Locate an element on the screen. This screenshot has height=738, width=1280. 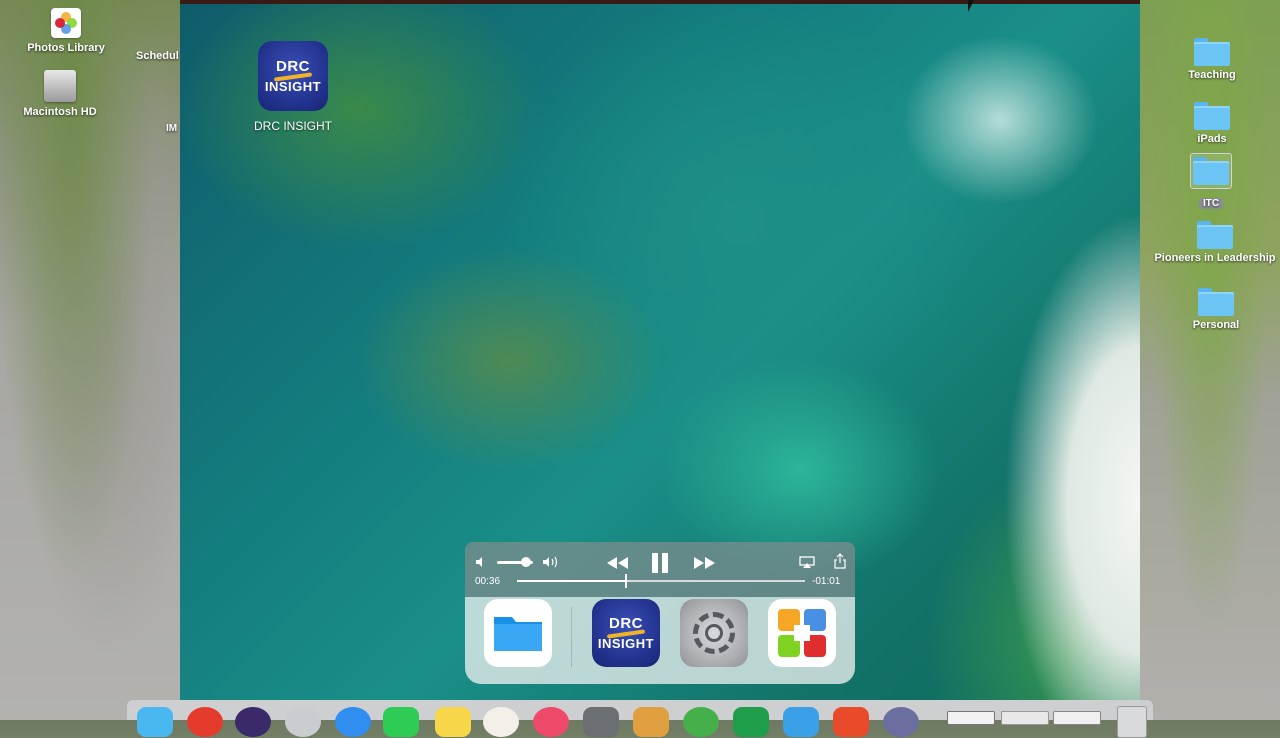
folder-teaching: Teaching is located at coordinates (1212, 59).